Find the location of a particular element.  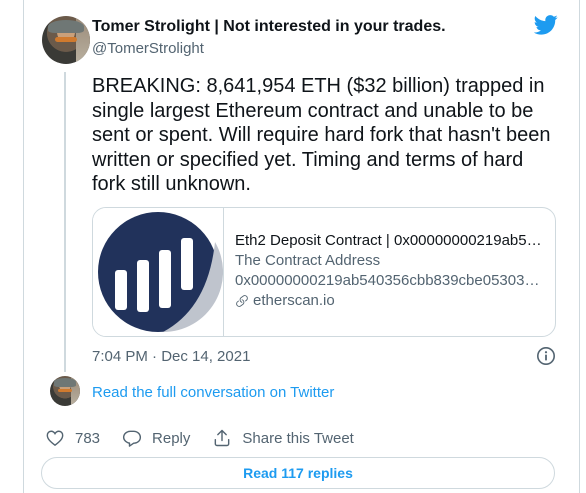

share-icon is located at coordinates (222, 438).